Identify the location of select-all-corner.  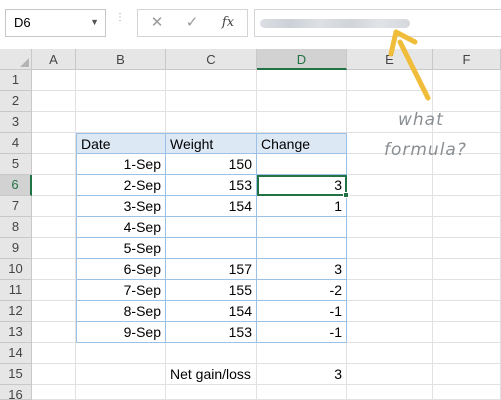
(16, 59).